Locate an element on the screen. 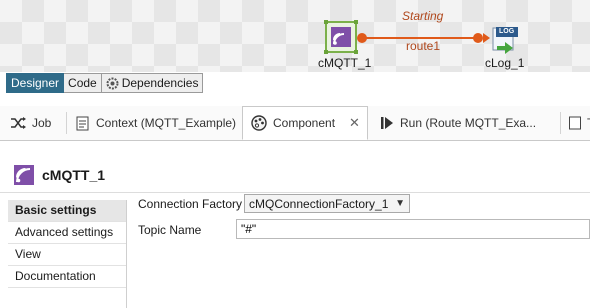 This screenshot has height=308, width=590. nav-advanced-settings: Advanced settings is located at coordinates (67, 233).